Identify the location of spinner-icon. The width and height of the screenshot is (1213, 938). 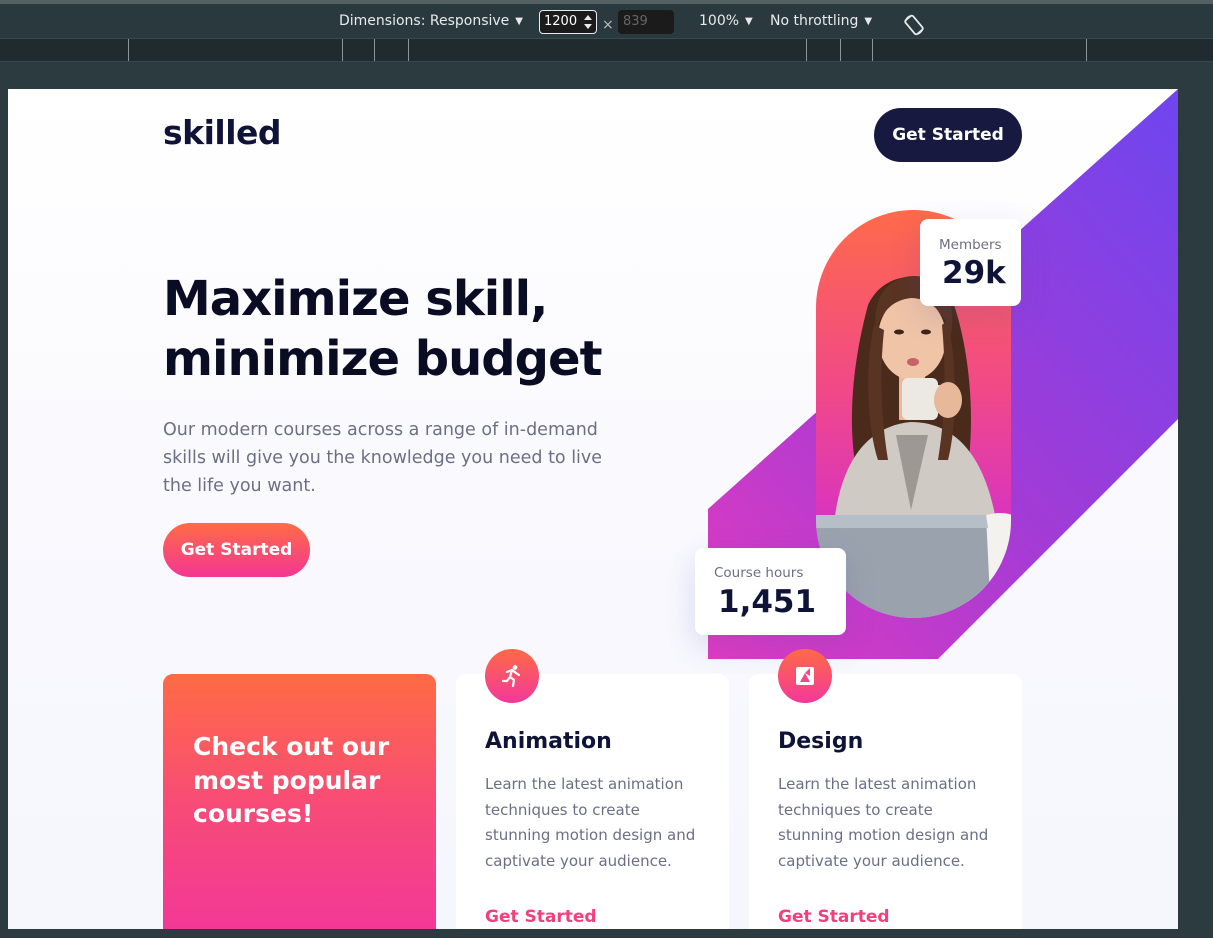
(588, 22).